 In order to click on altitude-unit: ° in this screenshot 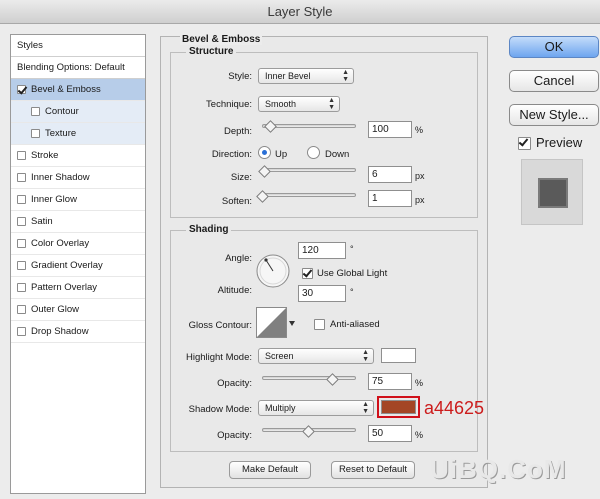, I will do `click(352, 292)`.